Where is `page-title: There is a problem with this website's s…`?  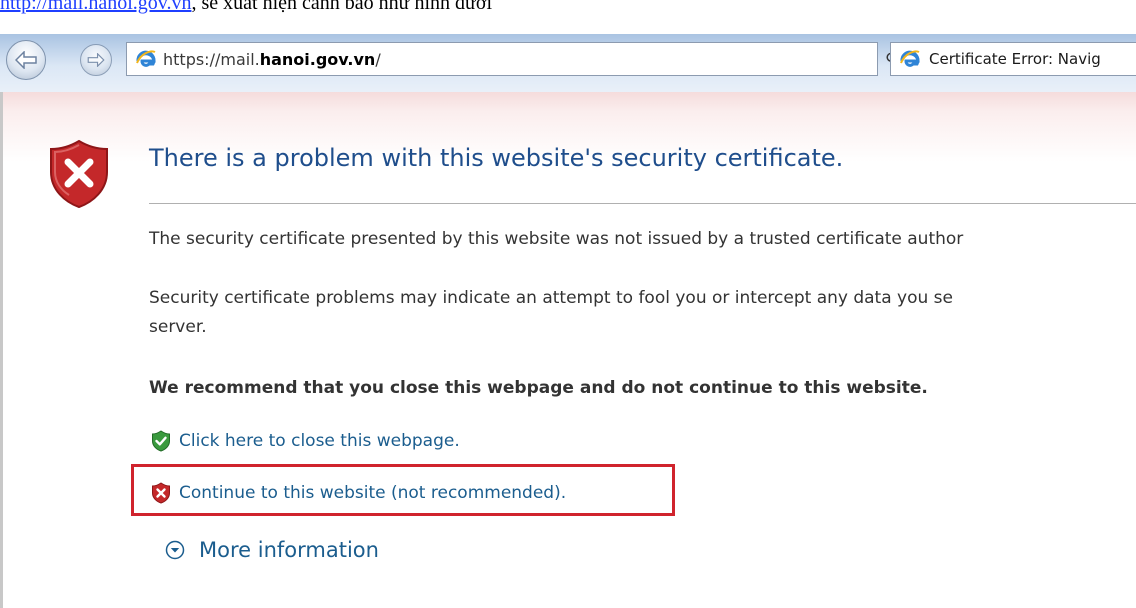
page-title: There is a problem with this website's s… is located at coordinates (496, 158).